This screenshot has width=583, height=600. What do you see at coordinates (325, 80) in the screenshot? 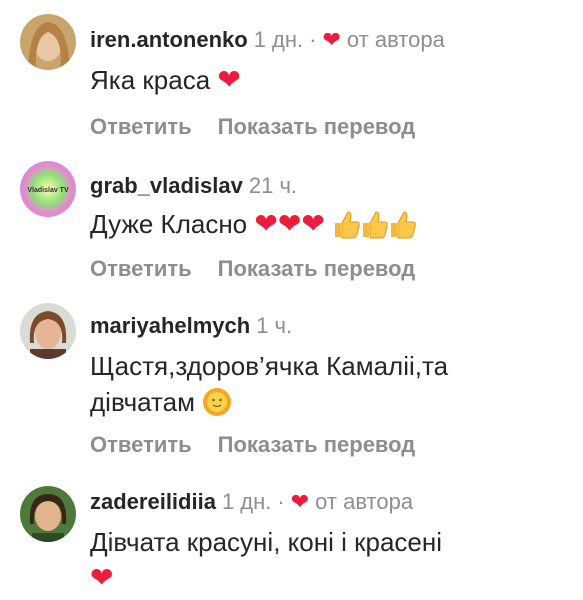
I see `comment-text: Яка краса ❤` at bounding box center [325, 80].